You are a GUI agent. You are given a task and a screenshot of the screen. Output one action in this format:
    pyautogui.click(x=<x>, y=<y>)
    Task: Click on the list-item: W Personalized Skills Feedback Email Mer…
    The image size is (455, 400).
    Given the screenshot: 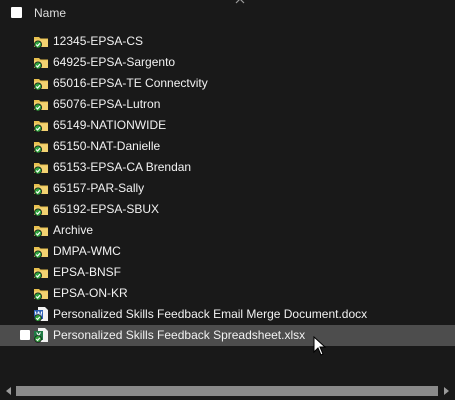 What is the action you would take?
    pyautogui.click(x=227, y=314)
    